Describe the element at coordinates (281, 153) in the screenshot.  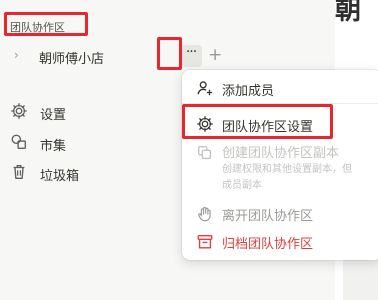
I see `menu-item-duplicate-label: 创建团队协作区副本` at that location.